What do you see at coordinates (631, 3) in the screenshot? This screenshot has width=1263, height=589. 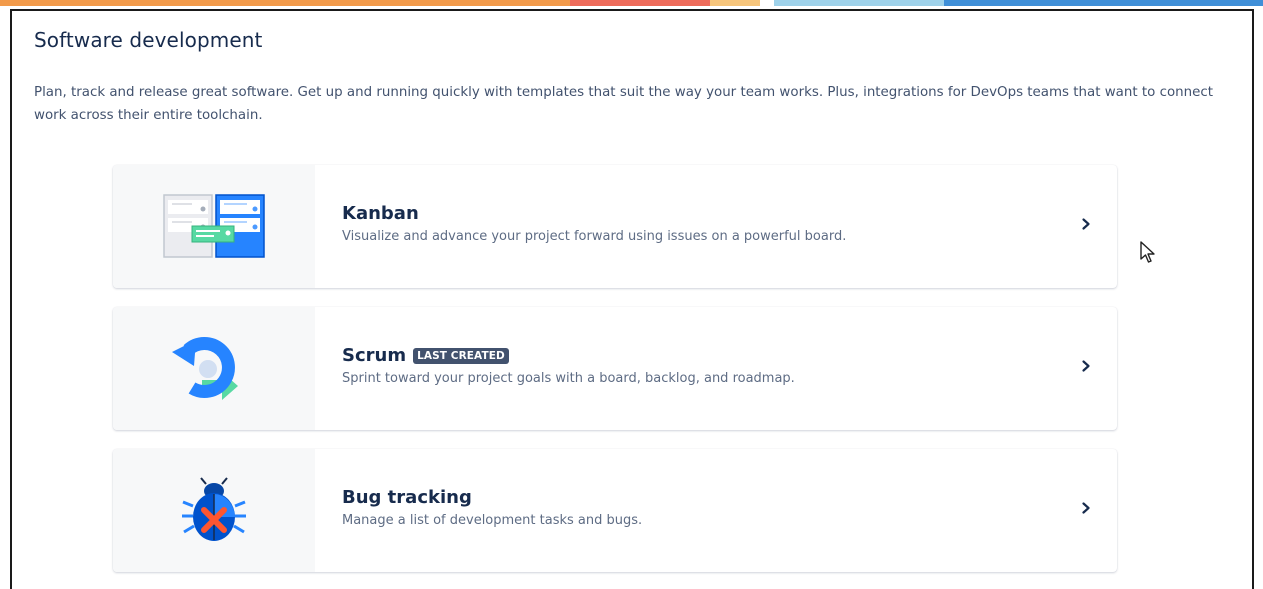 I see `top-color-strip` at bounding box center [631, 3].